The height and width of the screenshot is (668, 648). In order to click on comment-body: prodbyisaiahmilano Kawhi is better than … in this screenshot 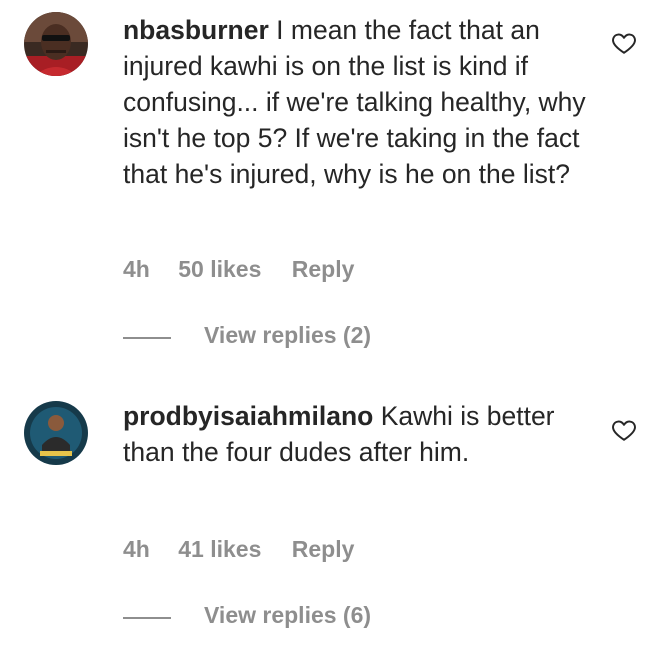, I will do `click(358, 434)`.